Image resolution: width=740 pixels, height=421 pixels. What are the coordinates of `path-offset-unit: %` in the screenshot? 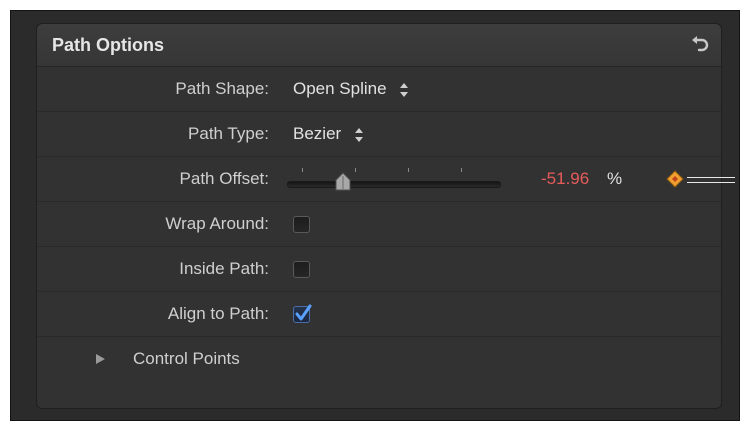 It's located at (615, 178).